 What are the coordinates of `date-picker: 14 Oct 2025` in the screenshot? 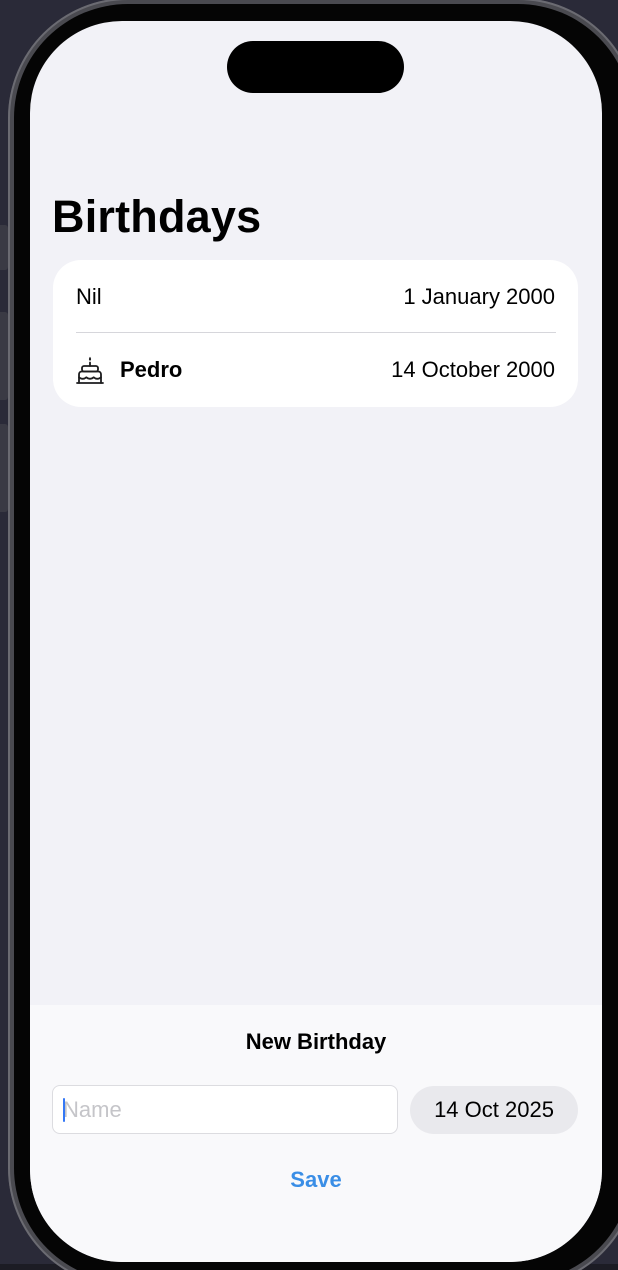 It's located at (494, 1110).